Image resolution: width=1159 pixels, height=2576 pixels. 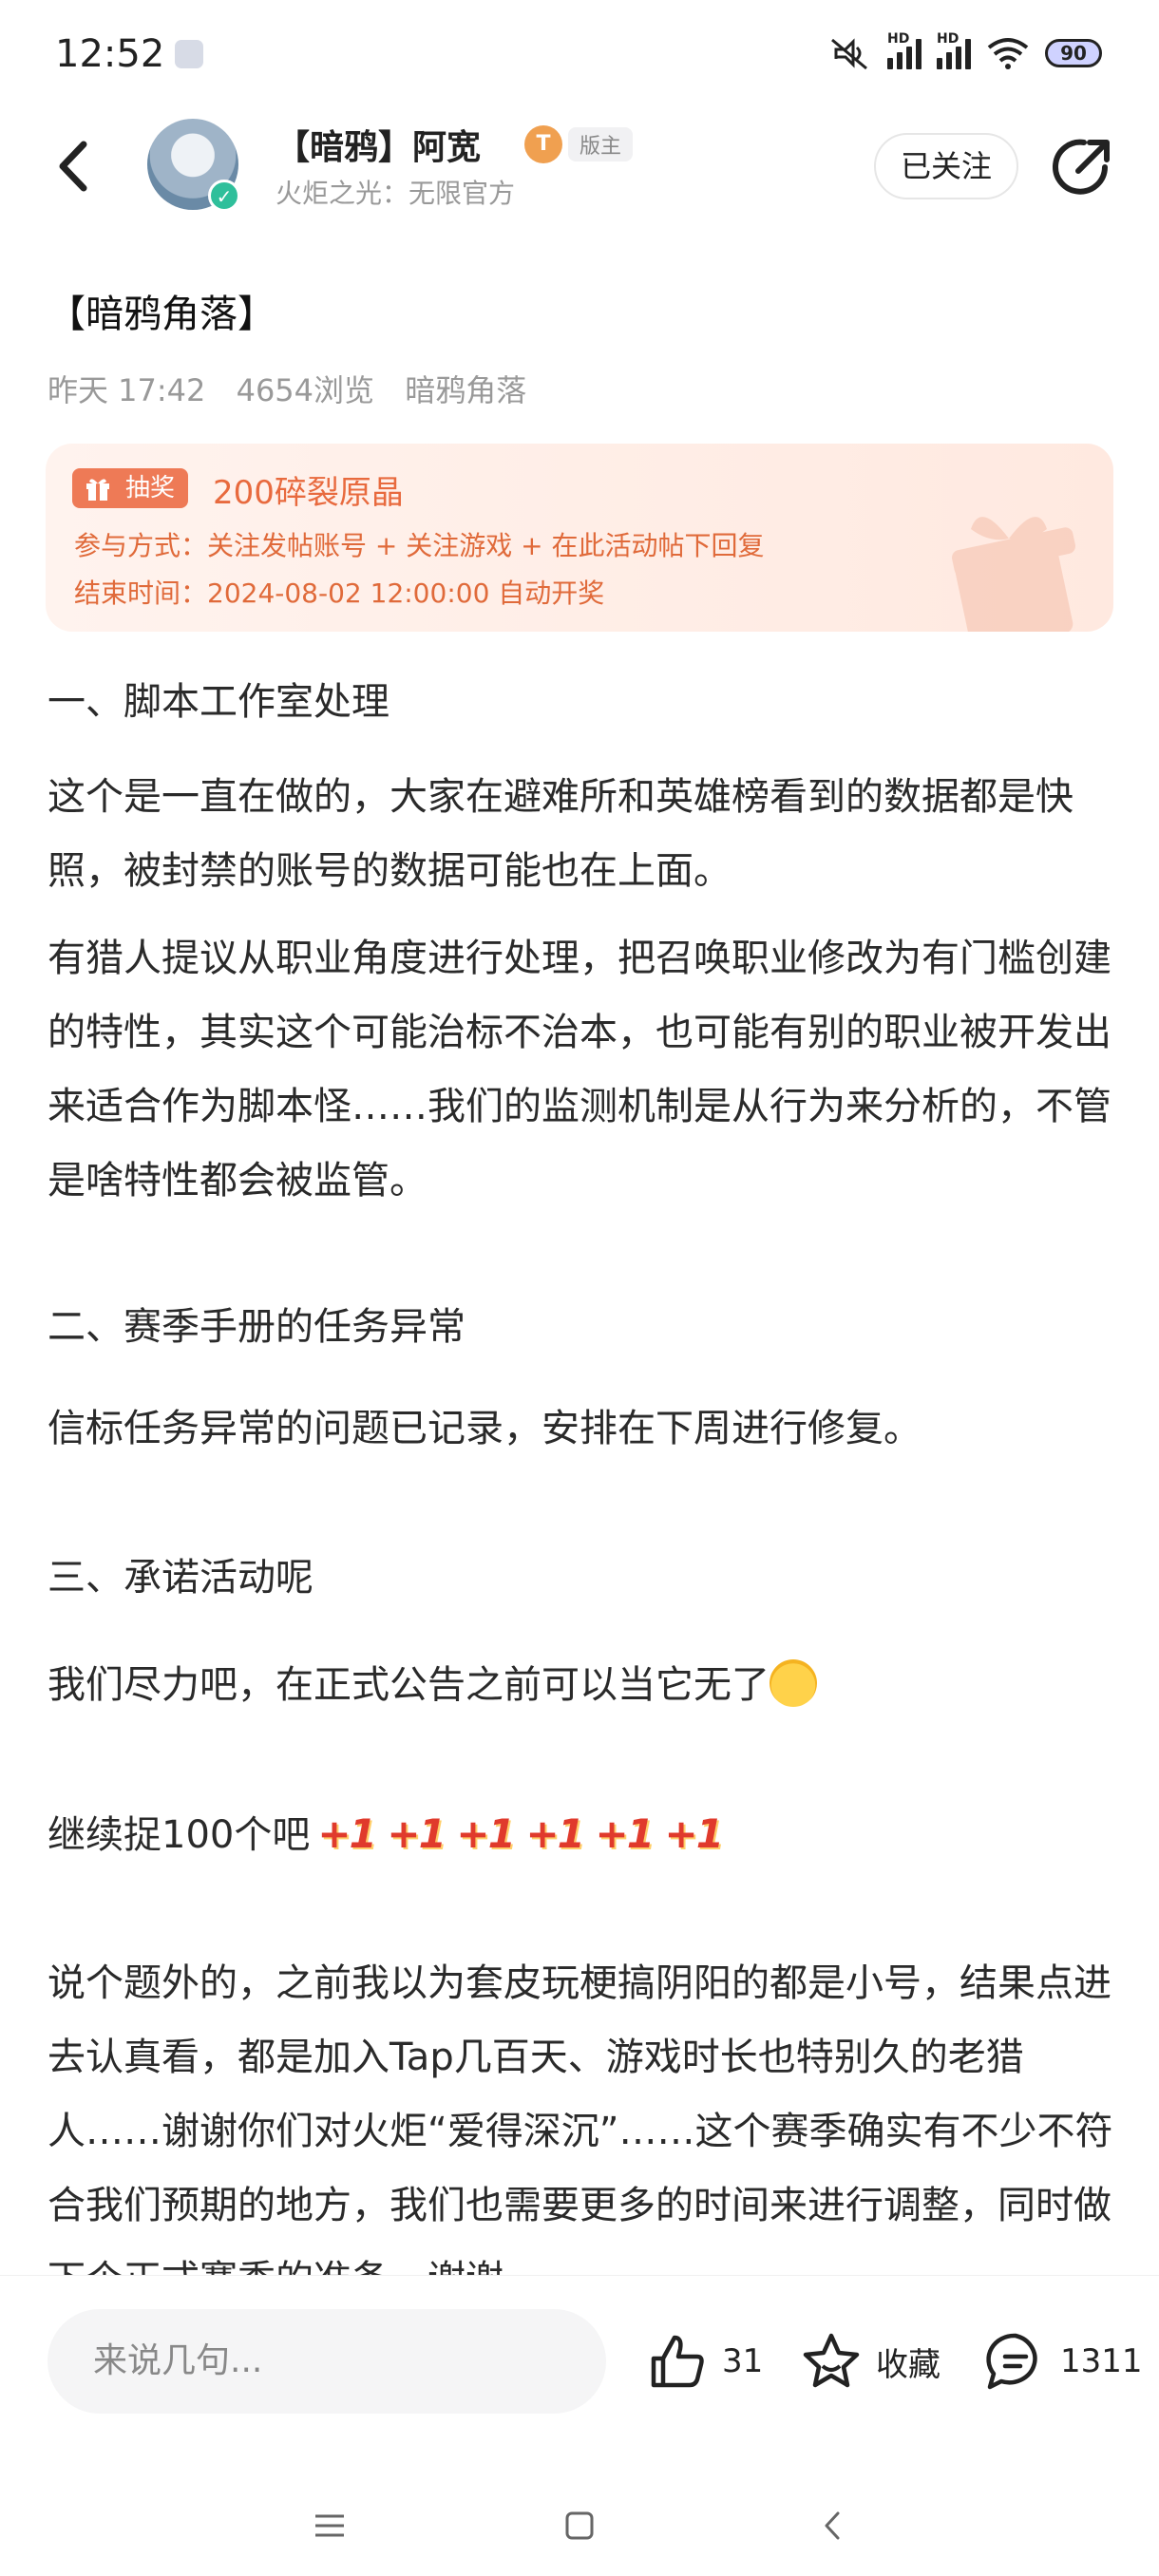 I want to click on paragraph-5: 继续捉100个吧 +1 +1 +1 +1 +1 +1, so click(x=584, y=1834).